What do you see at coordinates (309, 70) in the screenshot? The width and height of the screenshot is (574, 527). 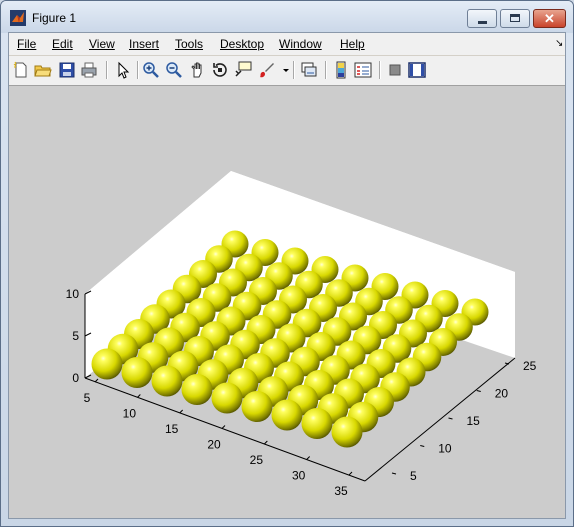 I see `link-plot-icon` at bounding box center [309, 70].